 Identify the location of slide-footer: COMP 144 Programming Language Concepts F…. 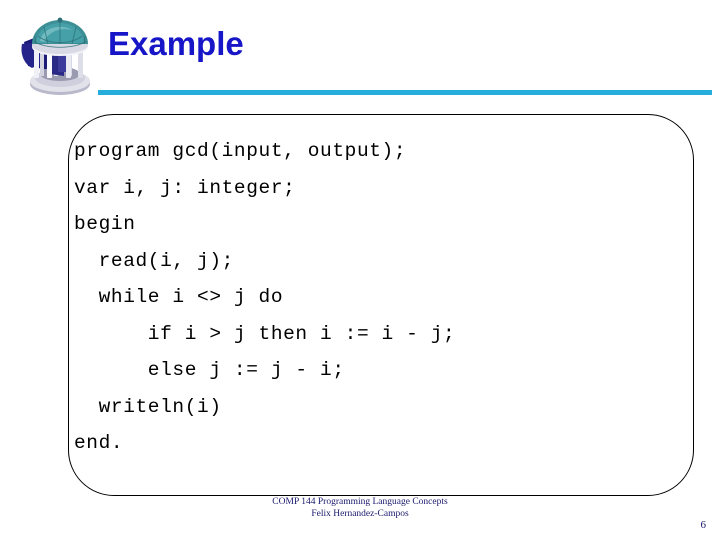
(360, 508).